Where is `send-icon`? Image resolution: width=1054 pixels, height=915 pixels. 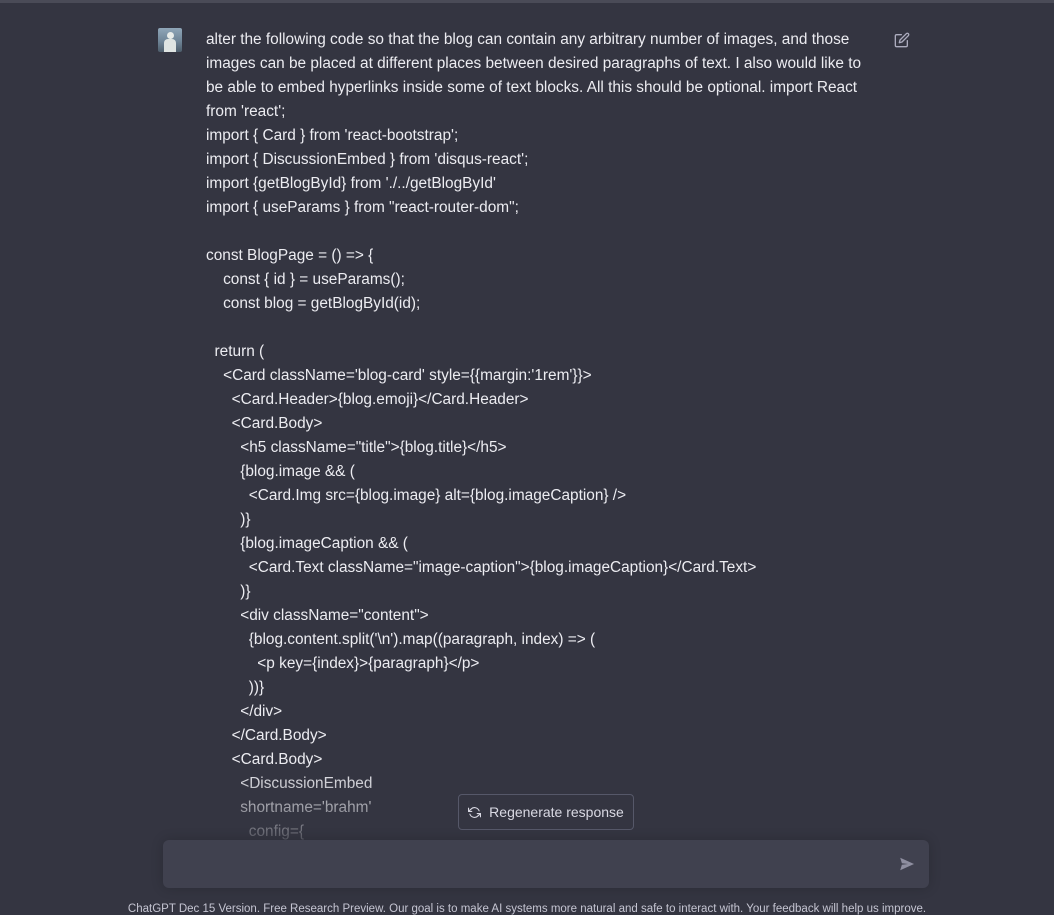 send-icon is located at coordinates (907, 864).